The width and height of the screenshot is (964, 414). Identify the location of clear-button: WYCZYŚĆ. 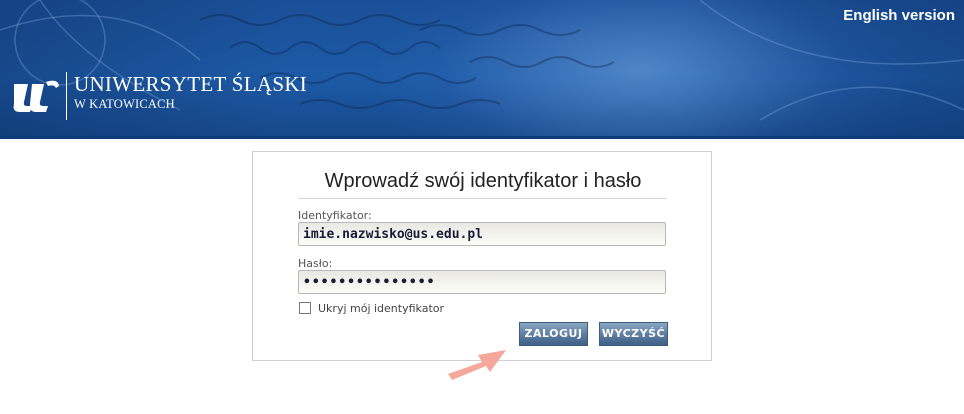
(633, 334).